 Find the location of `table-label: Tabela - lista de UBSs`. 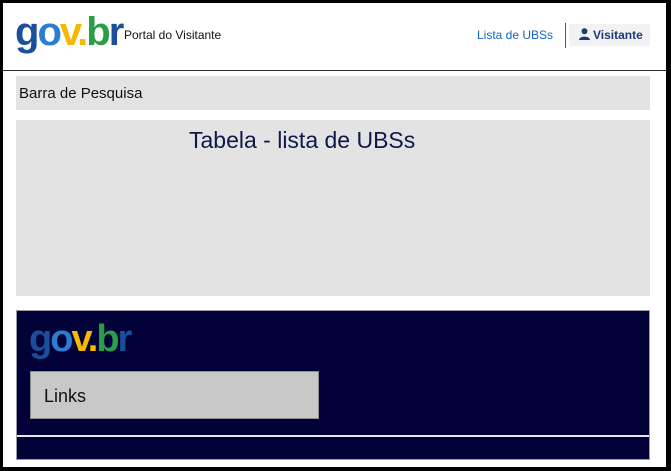

table-label: Tabela - lista de UBSs is located at coordinates (302, 140).